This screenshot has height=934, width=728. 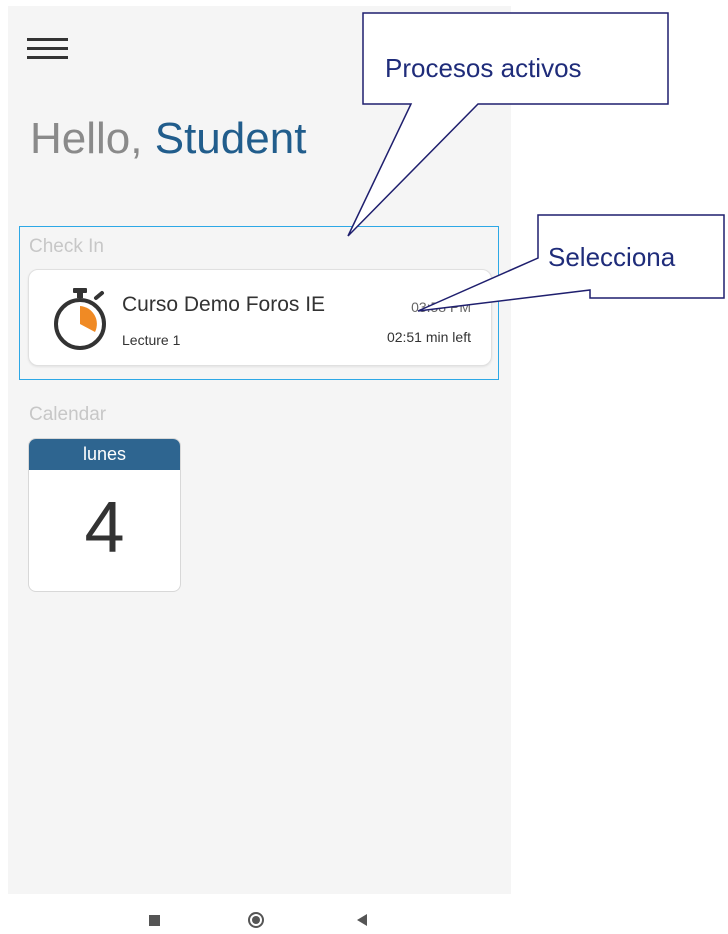 I want to click on callout-procesos-activos: Procesos activos, so click(x=483, y=68).